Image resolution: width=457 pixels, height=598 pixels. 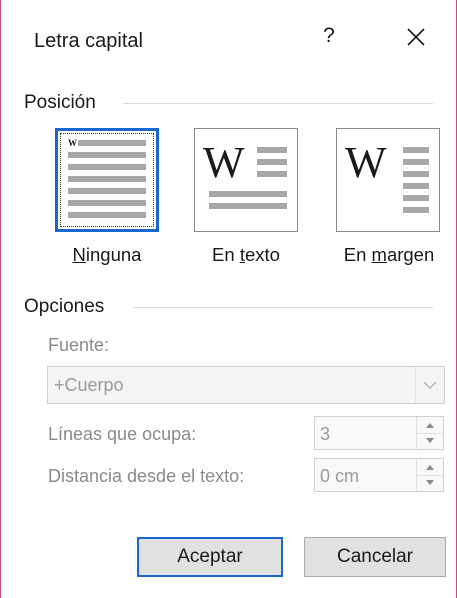 I want to click on preview-margin-letter: W, so click(x=366, y=162).